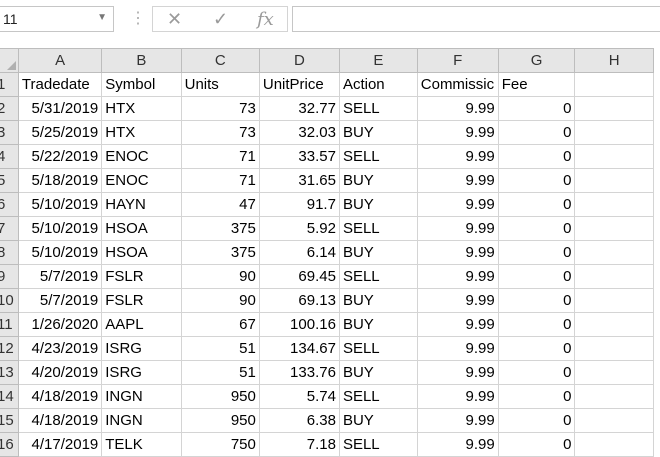  I want to click on cell: Action, so click(378, 84).